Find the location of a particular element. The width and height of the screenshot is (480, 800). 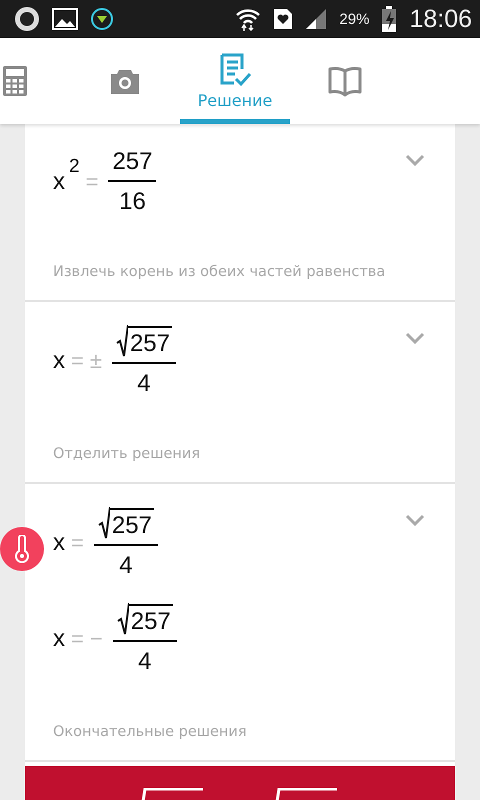

clock: 18:06 is located at coordinates (440, 19).